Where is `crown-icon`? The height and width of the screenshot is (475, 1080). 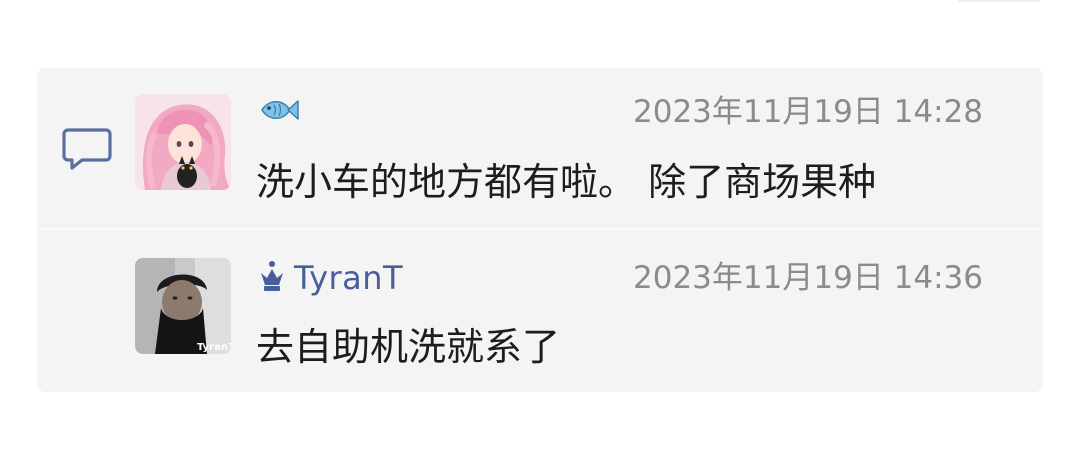 crown-icon is located at coordinates (272, 278).